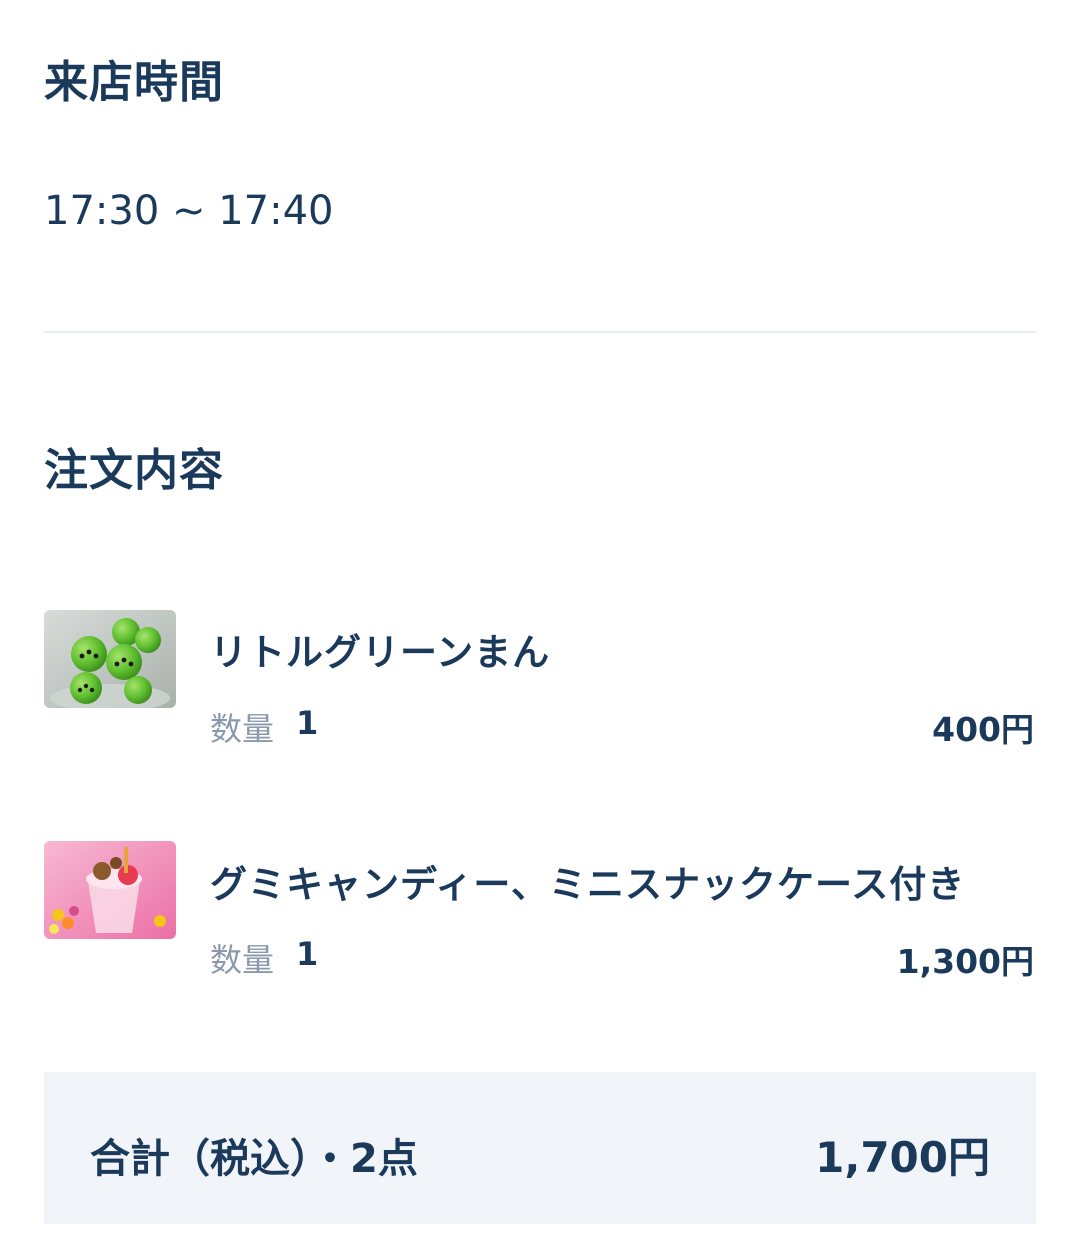 This screenshot has width=1080, height=1245. Describe the element at coordinates (588, 884) in the screenshot. I see `order-item-name: グミキャンディー、ミニスナックケース付き` at that location.